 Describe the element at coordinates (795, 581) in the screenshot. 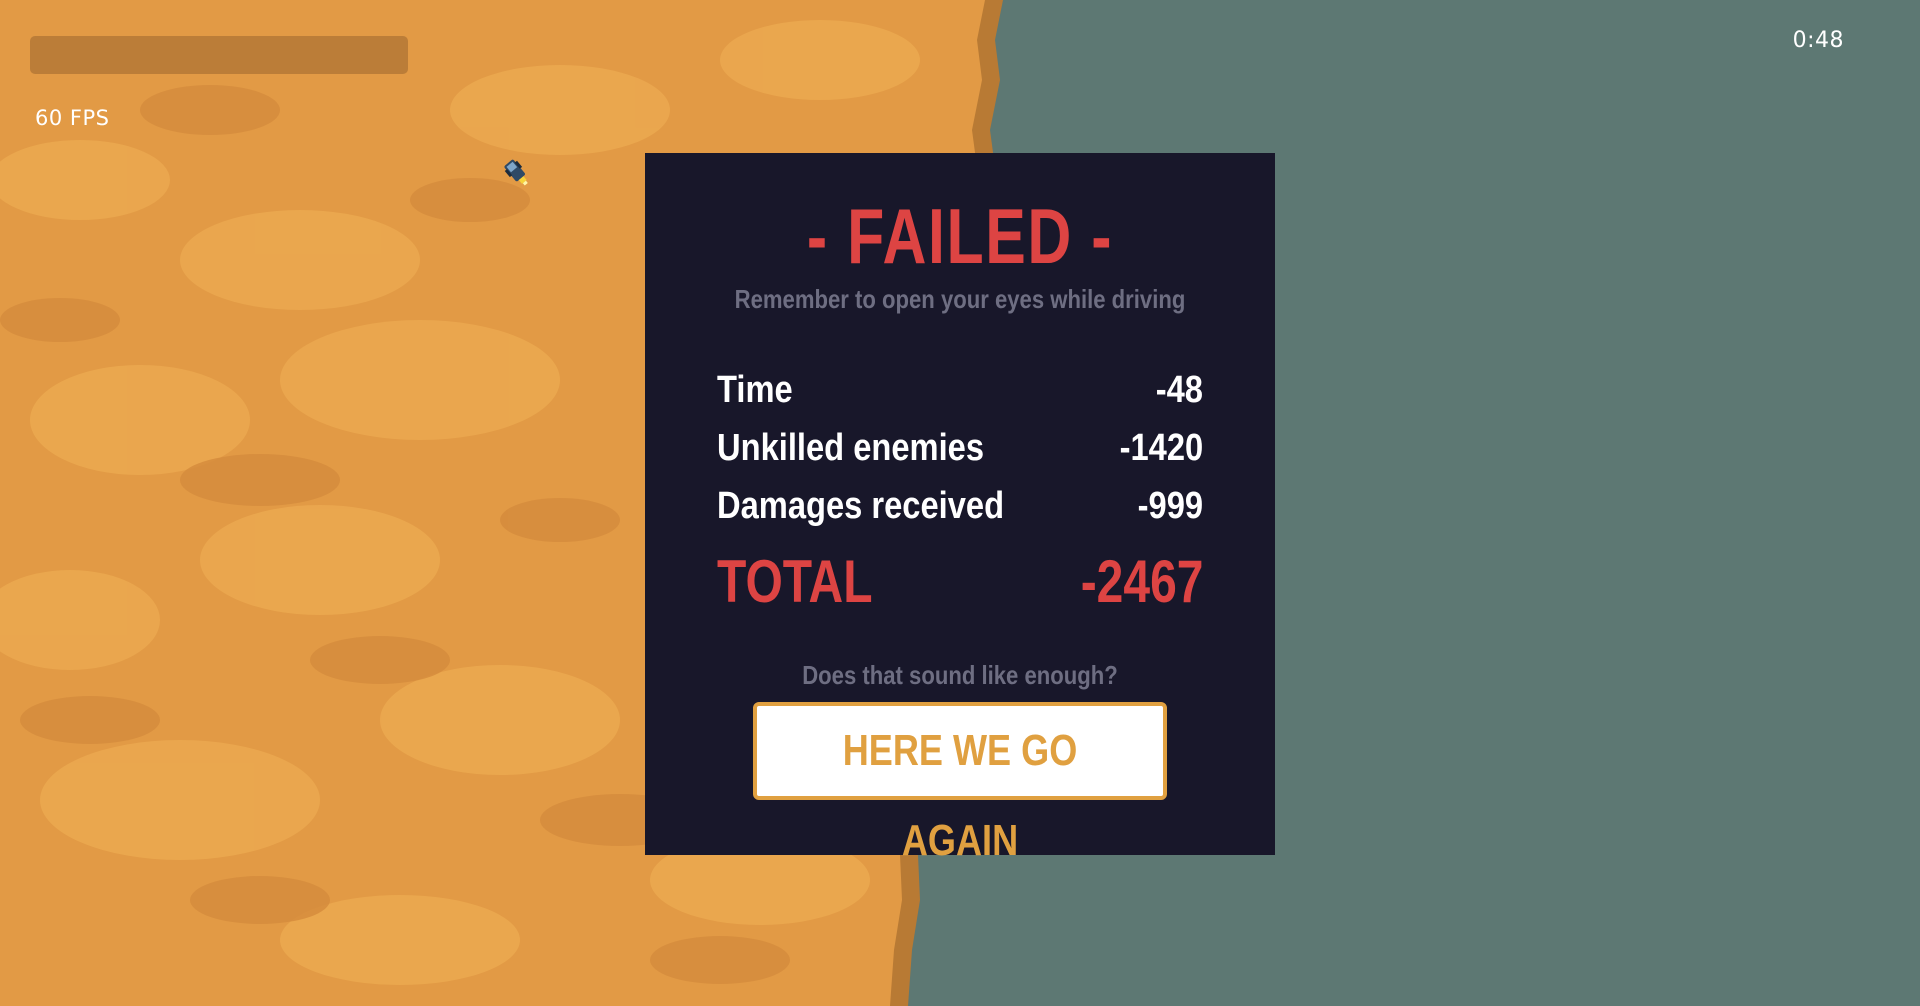

I see `total-label: TOTAL` at that location.